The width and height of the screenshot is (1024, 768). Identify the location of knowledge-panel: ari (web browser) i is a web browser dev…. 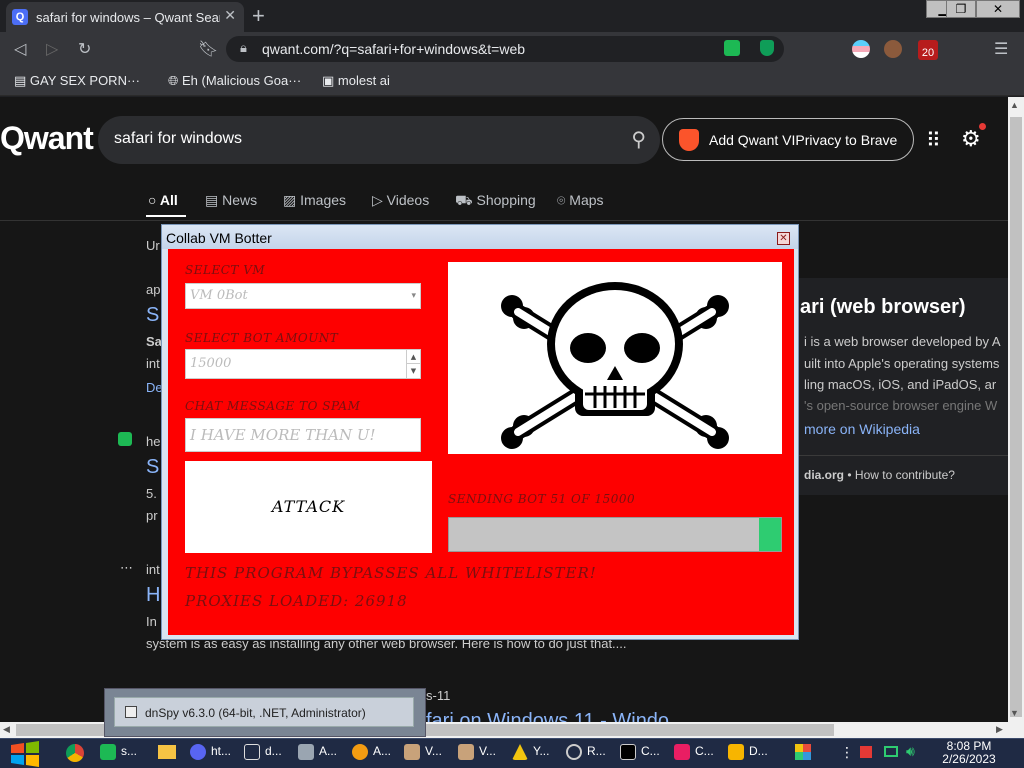
(902, 386).